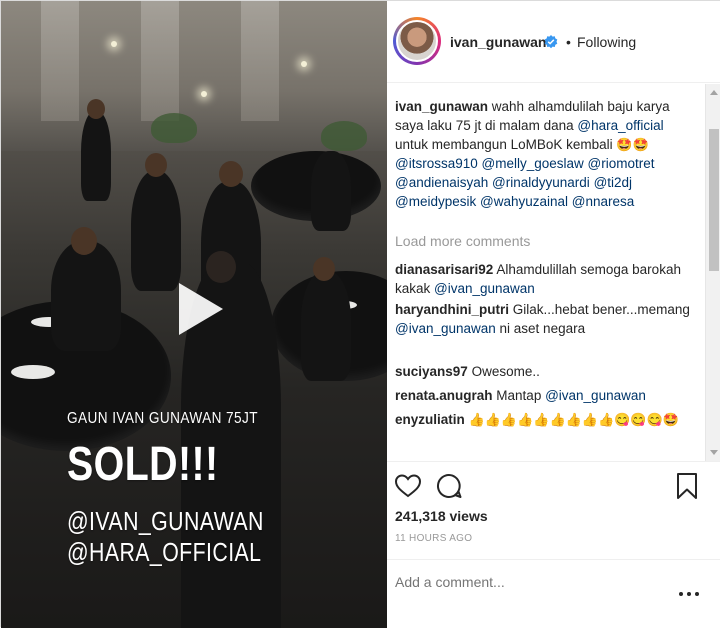  I want to click on add-comment-input, so click(530, 582).